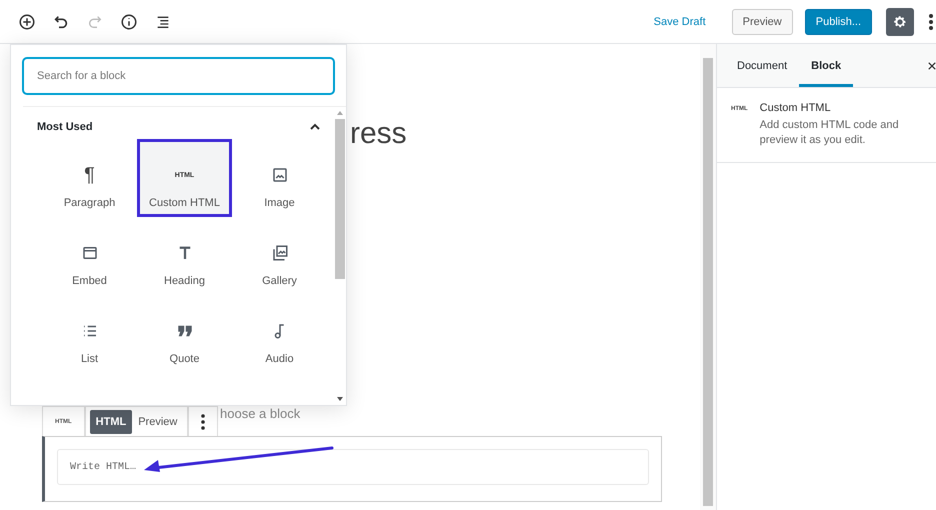 This screenshot has width=936, height=510. I want to click on block-title: Custom HTML, so click(796, 108).